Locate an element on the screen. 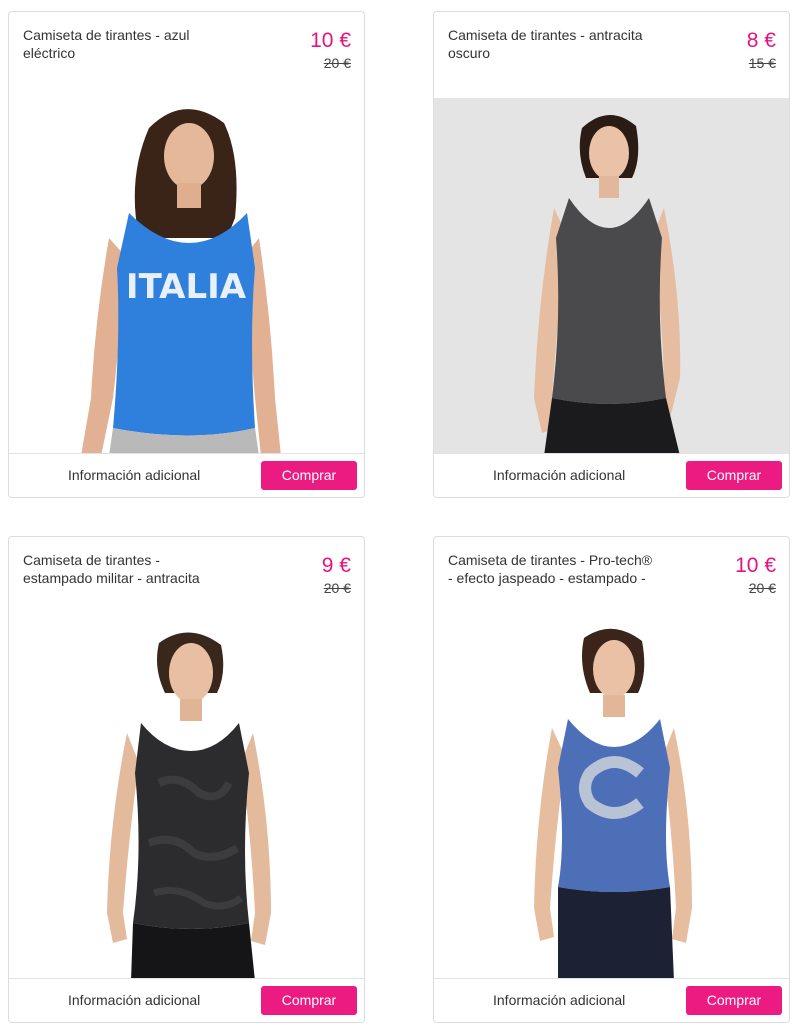  product-old-price: 15 € is located at coordinates (762, 63).